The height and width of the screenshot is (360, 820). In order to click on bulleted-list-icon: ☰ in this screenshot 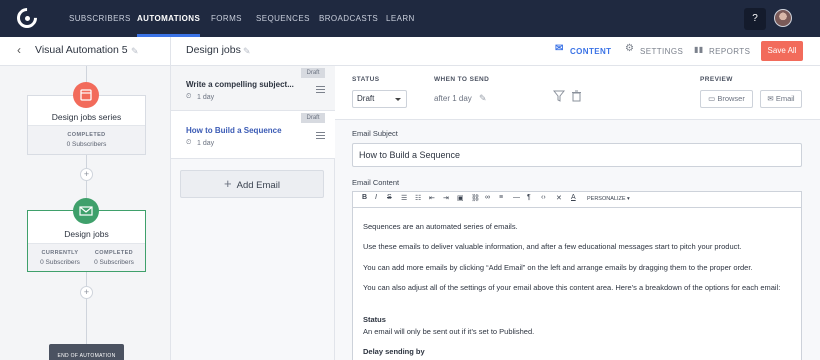, I will do `click(404, 198)`.